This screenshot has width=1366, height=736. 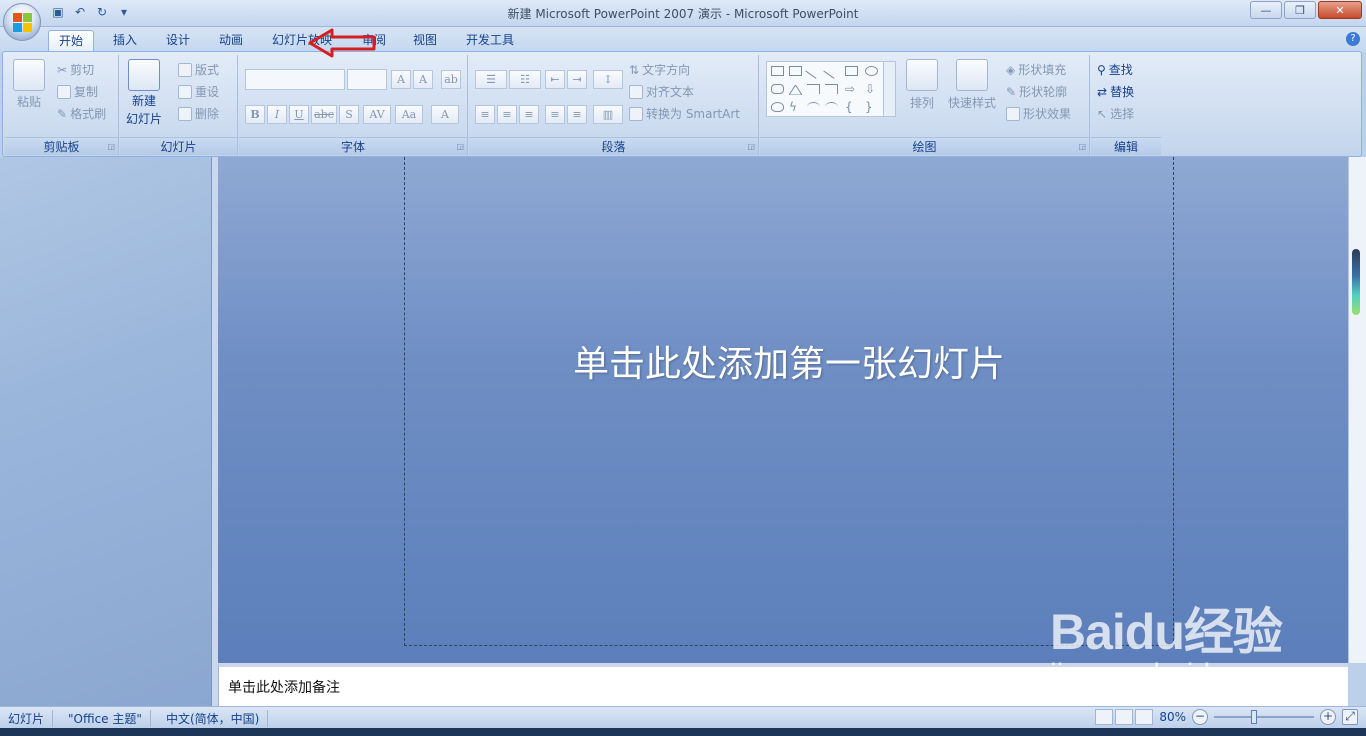 I want to click on columns-button: ▥, so click(x=608, y=114).